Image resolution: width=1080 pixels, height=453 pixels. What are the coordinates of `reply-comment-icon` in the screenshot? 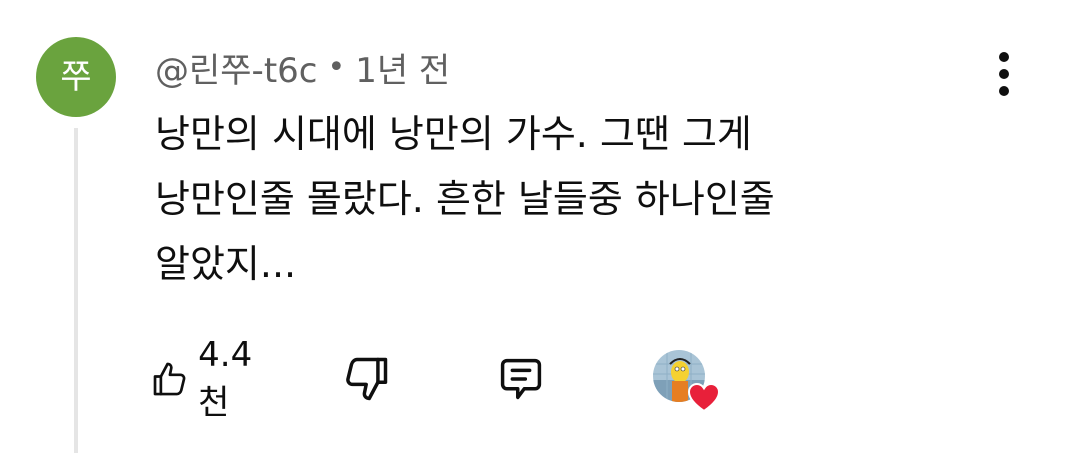 It's located at (521, 379).